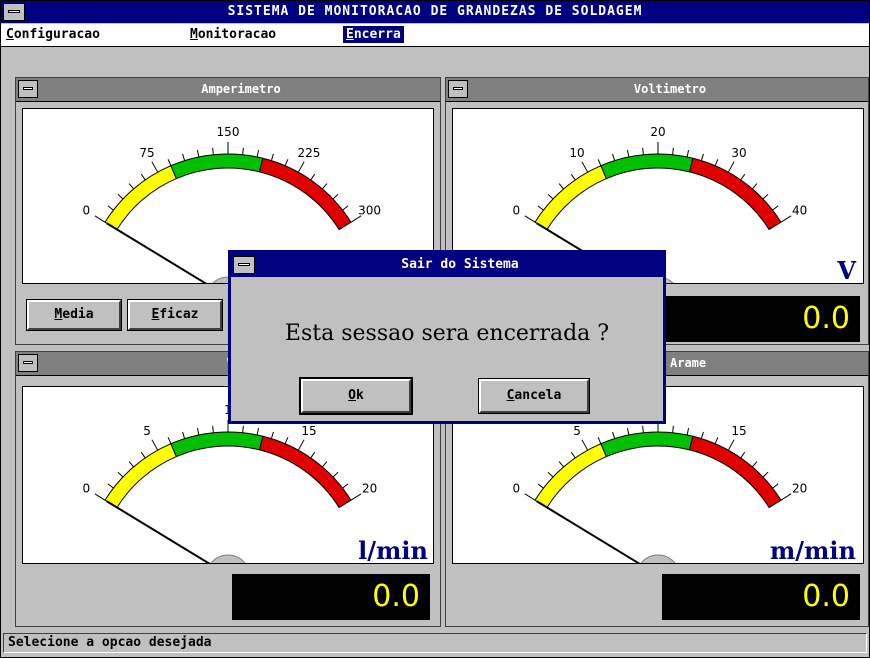  I want to click on unit-label: V, so click(846, 270).